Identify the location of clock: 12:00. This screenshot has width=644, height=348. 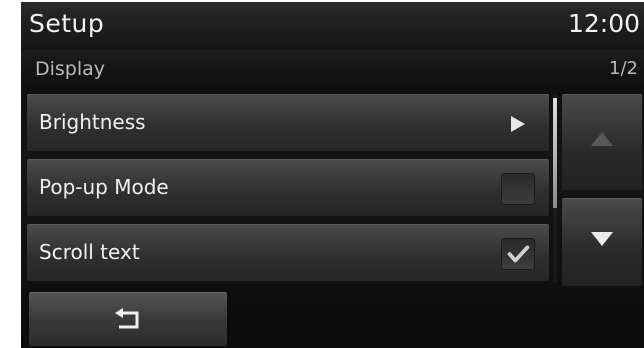
(603, 23).